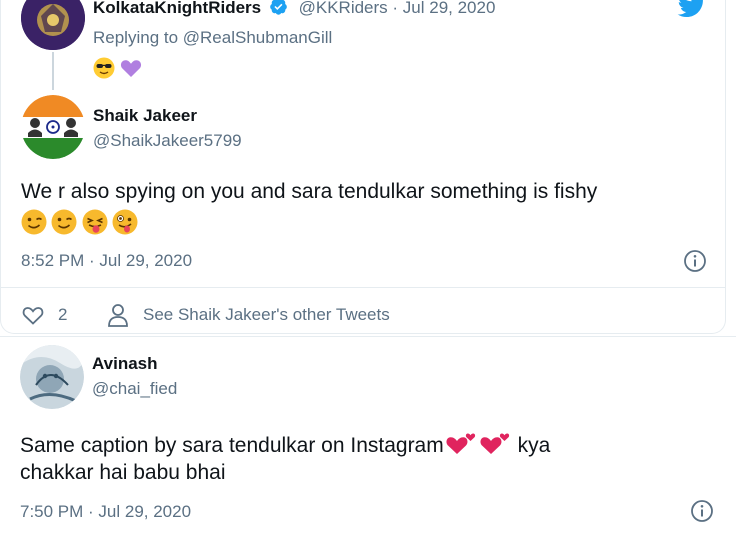 The width and height of the screenshot is (736, 536). Describe the element at coordinates (53, 25) in the screenshot. I see `kkr-avatar` at that location.